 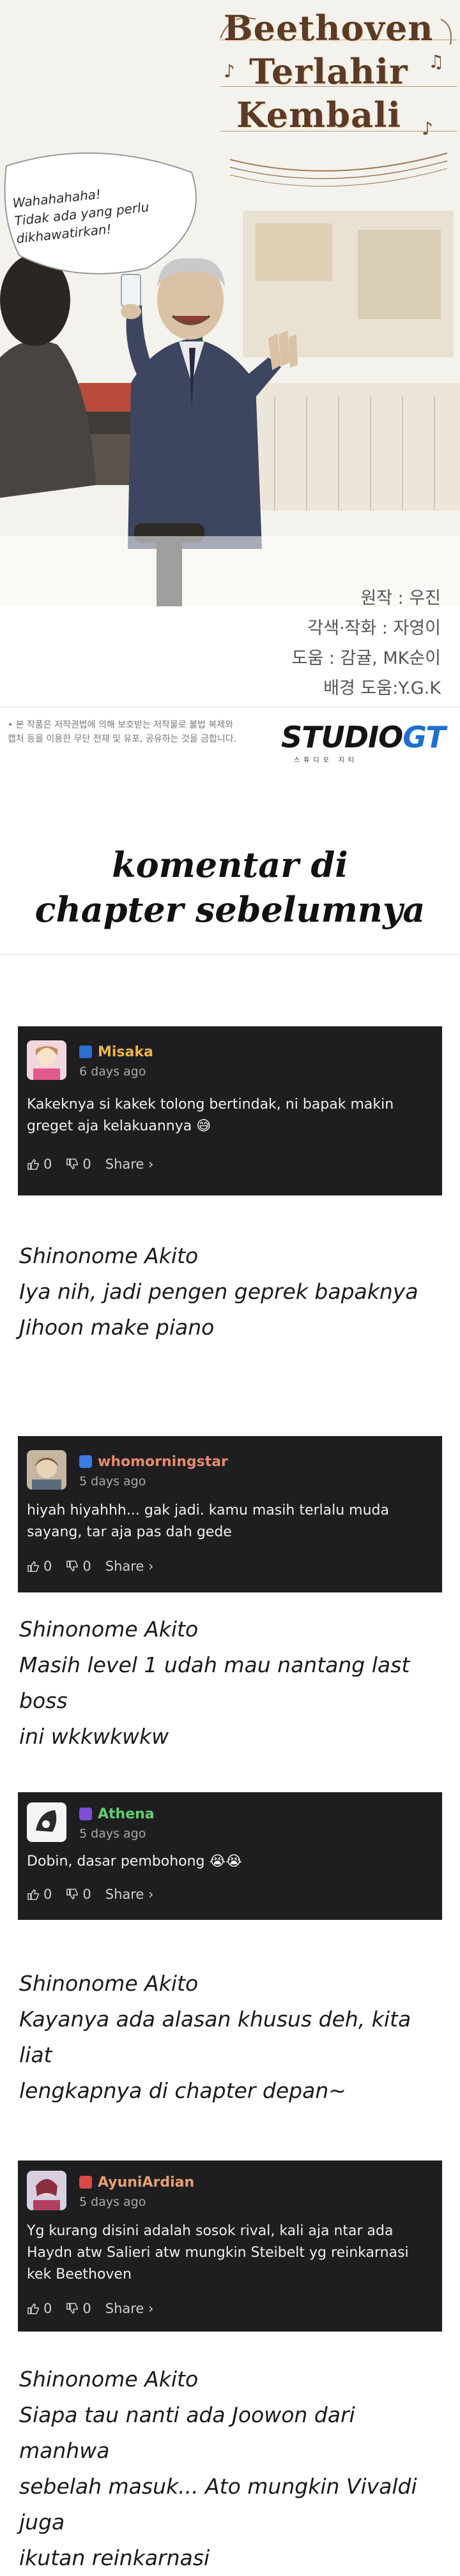 I want to click on divider, so click(x=230, y=954).